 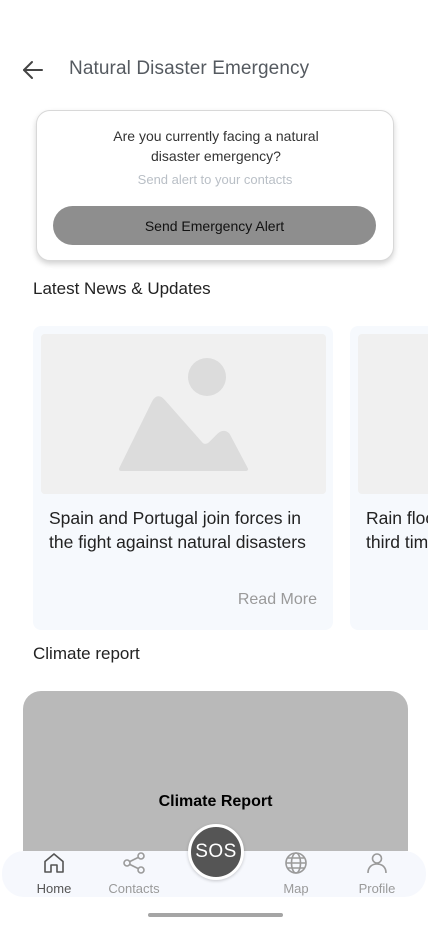 I want to click on nav-label-profile: Profile, so click(x=377, y=888).